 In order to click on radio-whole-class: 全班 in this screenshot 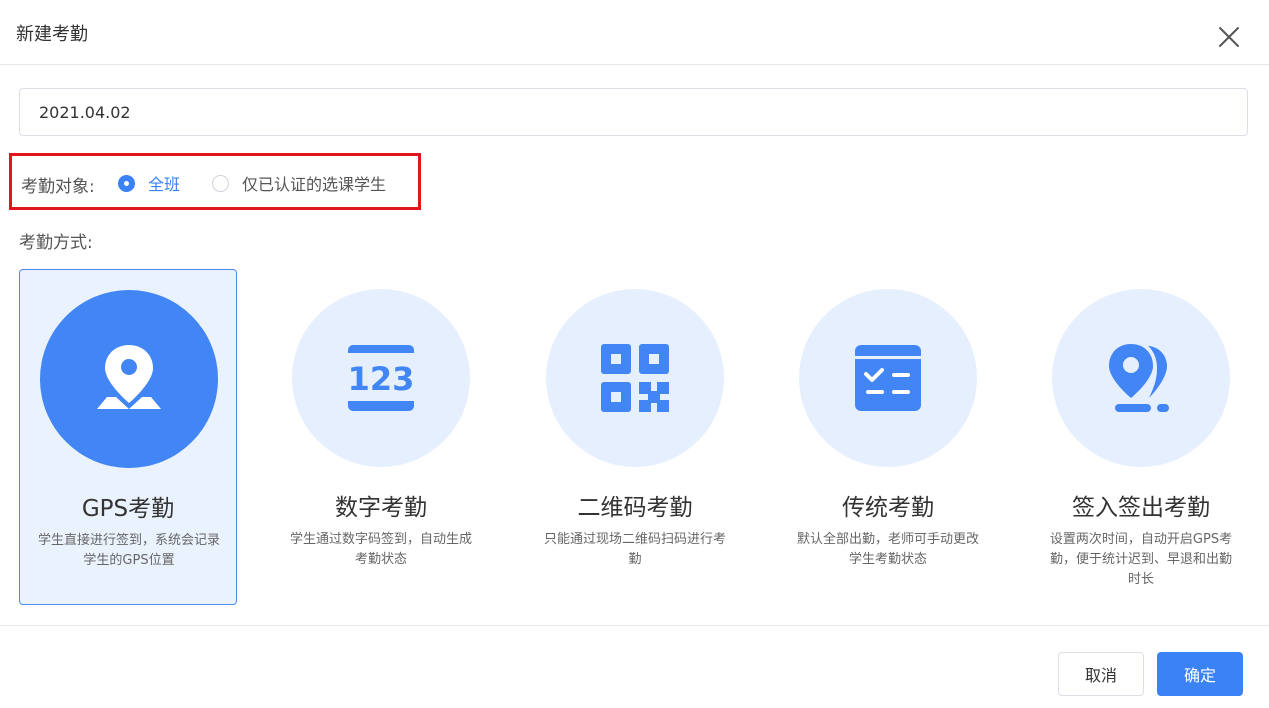, I will do `click(149, 183)`.